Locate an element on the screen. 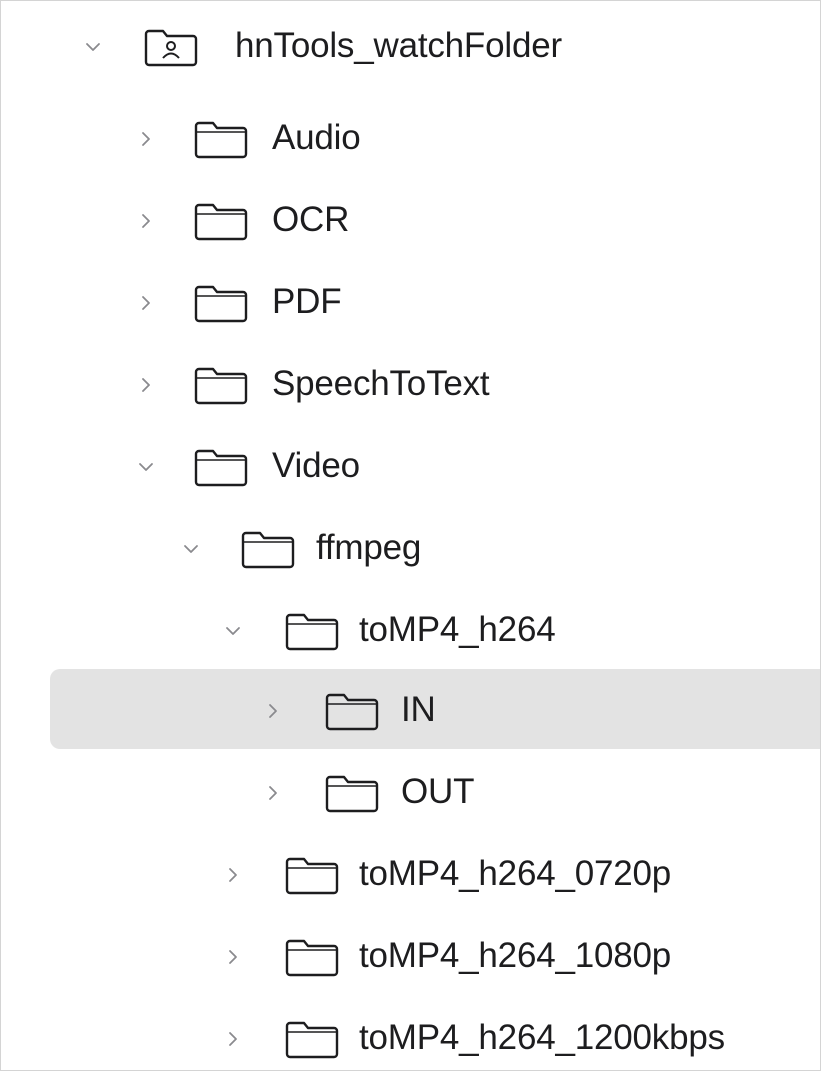 The width and height of the screenshot is (821, 1071). tree-row-root: hnTools_watchFolder is located at coordinates (410, 47).